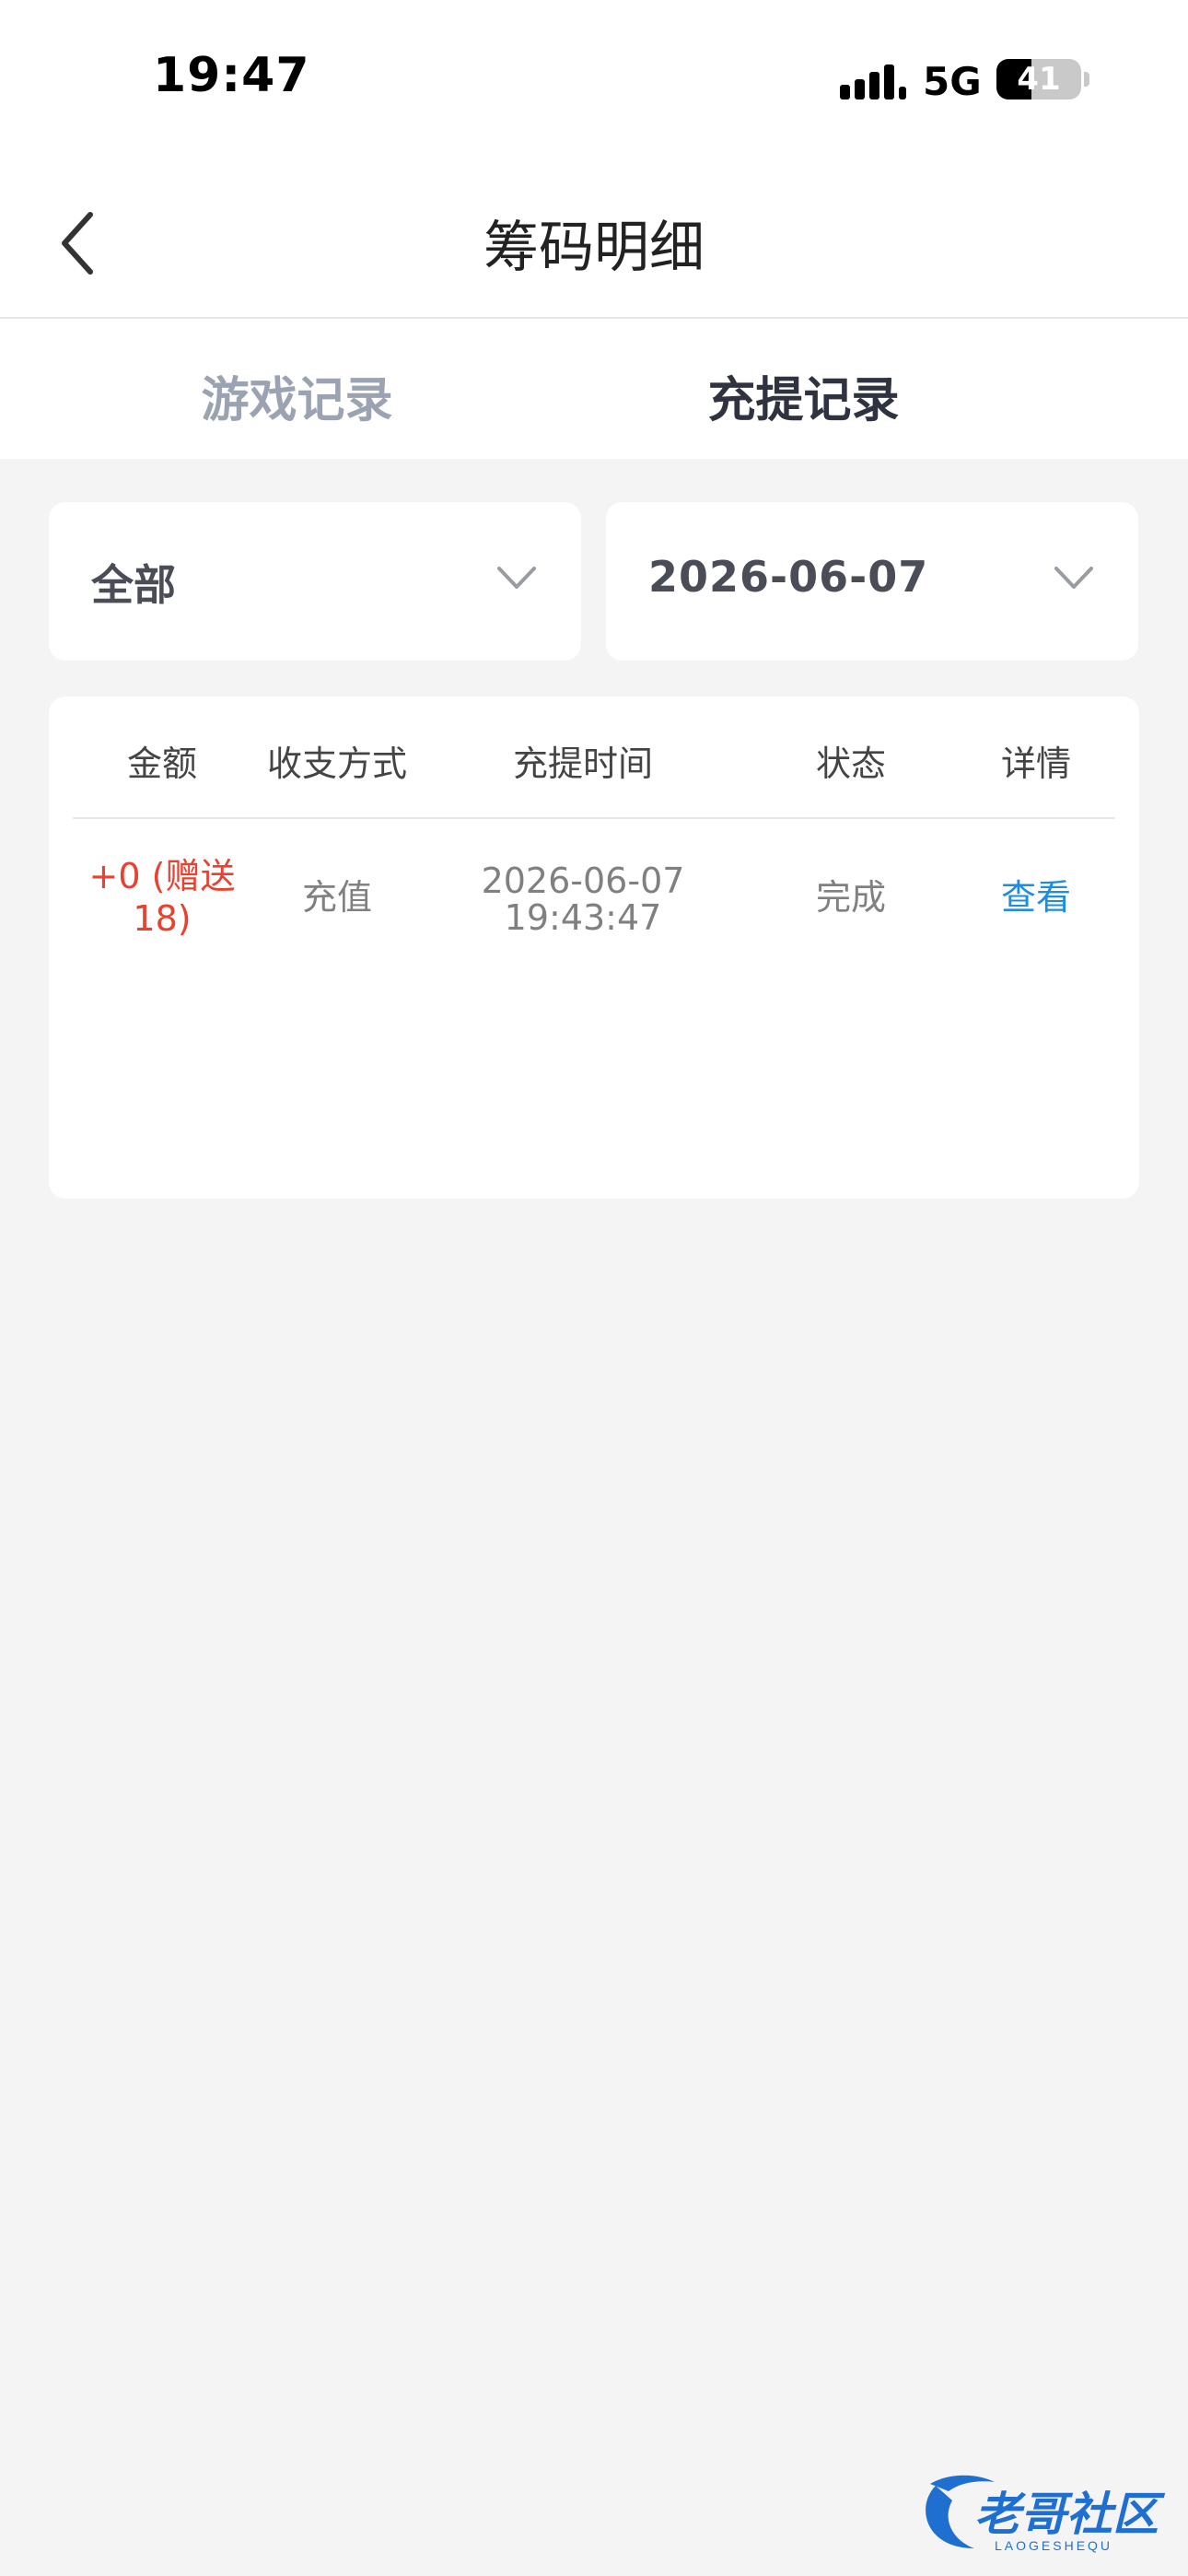 This screenshot has width=1188, height=2576. I want to click on status-time: 19:47, so click(231, 75).